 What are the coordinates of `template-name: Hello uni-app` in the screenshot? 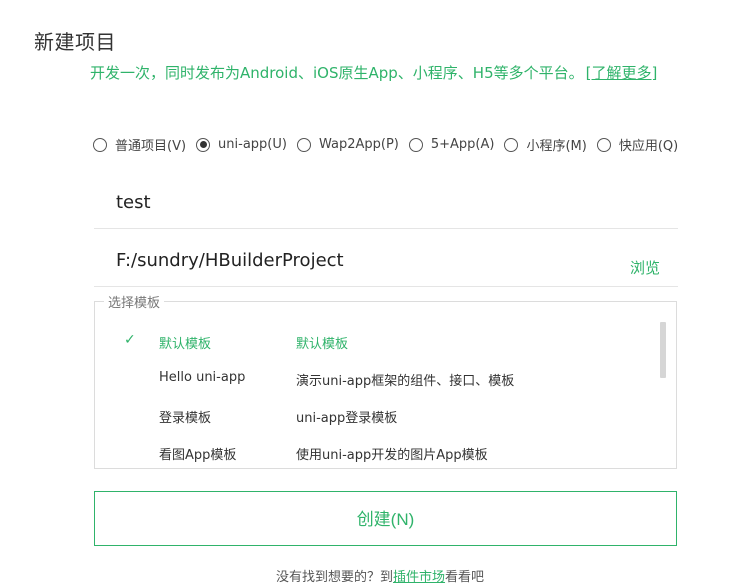 It's located at (202, 377).